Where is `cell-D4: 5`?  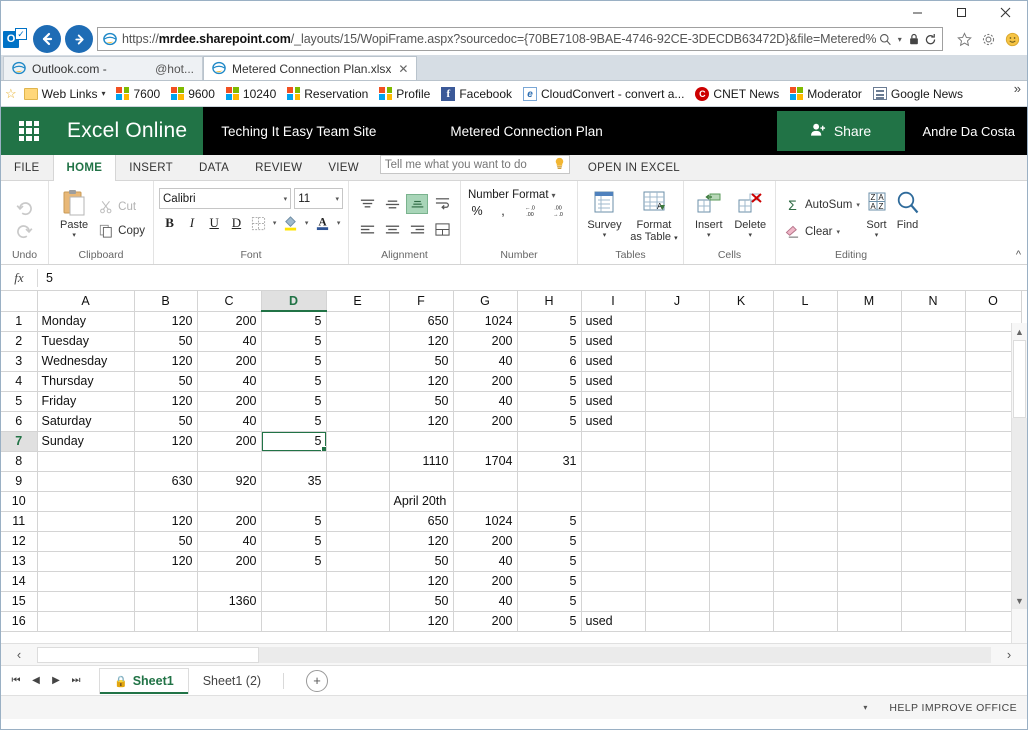
cell-D4: 5 is located at coordinates (294, 381).